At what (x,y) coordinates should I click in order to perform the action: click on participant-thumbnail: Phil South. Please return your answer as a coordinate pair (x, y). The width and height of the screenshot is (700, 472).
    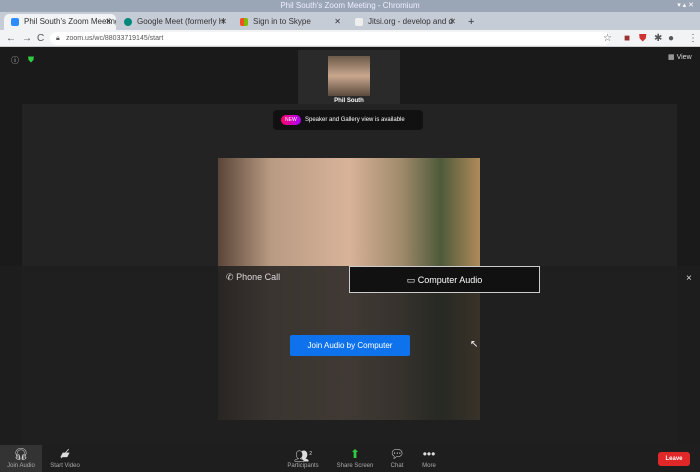
    Looking at the image, I should click on (349, 77).